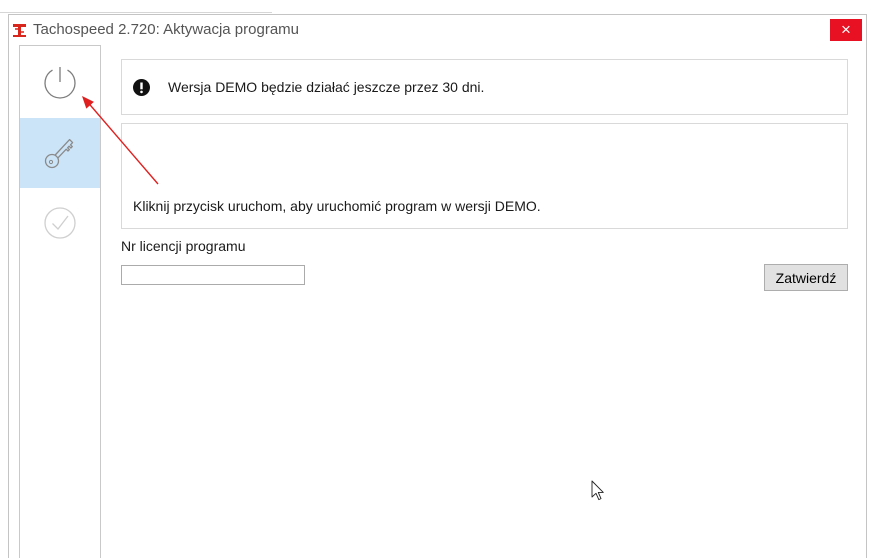  What do you see at coordinates (213, 275) in the screenshot?
I see `license-number-input` at bounding box center [213, 275].